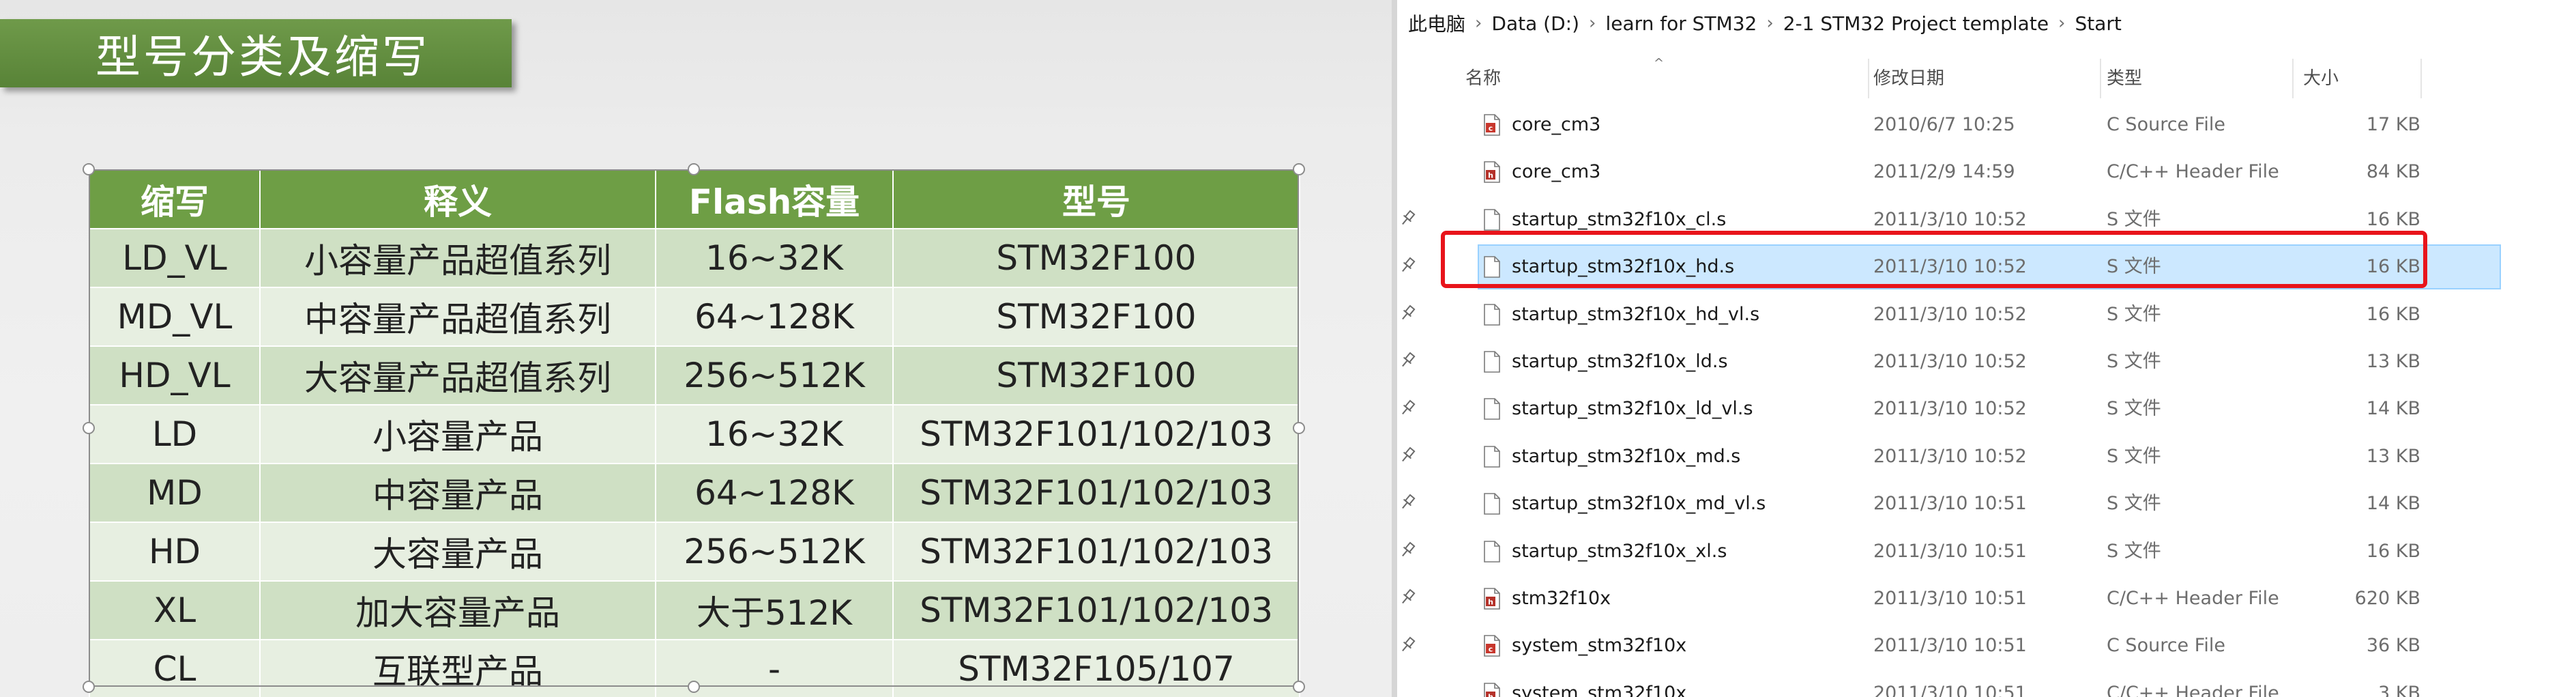 Image resolution: width=2576 pixels, height=697 pixels. I want to click on slide-title: 型号分类及缩写, so click(263, 57).